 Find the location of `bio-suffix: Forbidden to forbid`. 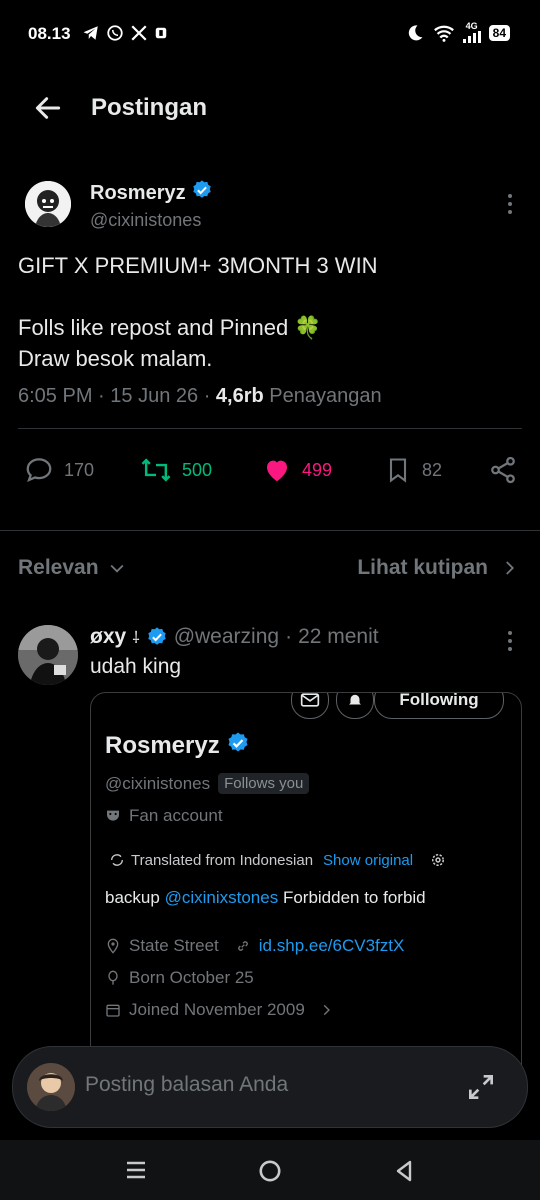

bio-suffix: Forbidden to forbid is located at coordinates (354, 897).